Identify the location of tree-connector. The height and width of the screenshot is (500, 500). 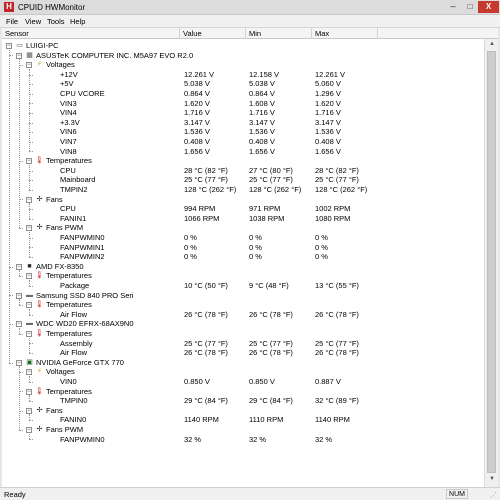
(21, 334).